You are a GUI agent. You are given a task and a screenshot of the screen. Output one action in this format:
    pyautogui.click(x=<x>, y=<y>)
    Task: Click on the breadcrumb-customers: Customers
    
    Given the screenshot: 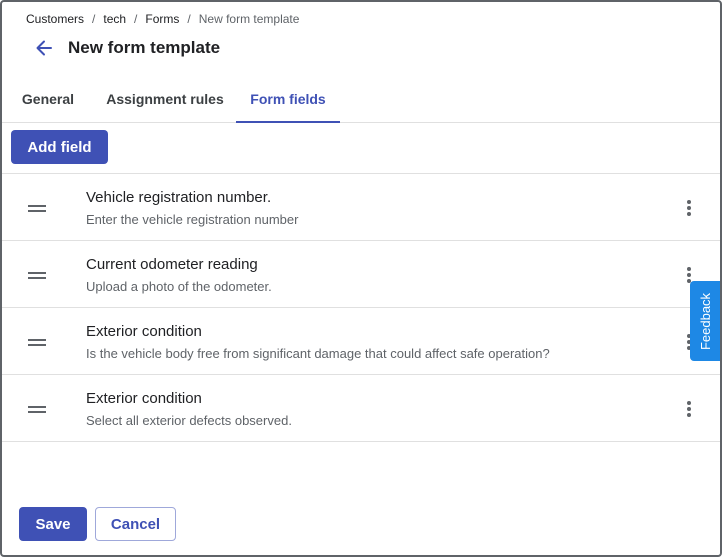 What is the action you would take?
    pyautogui.click(x=55, y=19)
    